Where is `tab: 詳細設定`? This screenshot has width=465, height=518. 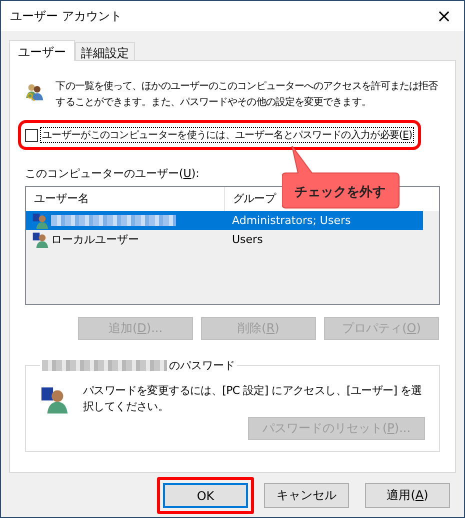 tab: 詳細設定 is located at coordinates (105, 51).